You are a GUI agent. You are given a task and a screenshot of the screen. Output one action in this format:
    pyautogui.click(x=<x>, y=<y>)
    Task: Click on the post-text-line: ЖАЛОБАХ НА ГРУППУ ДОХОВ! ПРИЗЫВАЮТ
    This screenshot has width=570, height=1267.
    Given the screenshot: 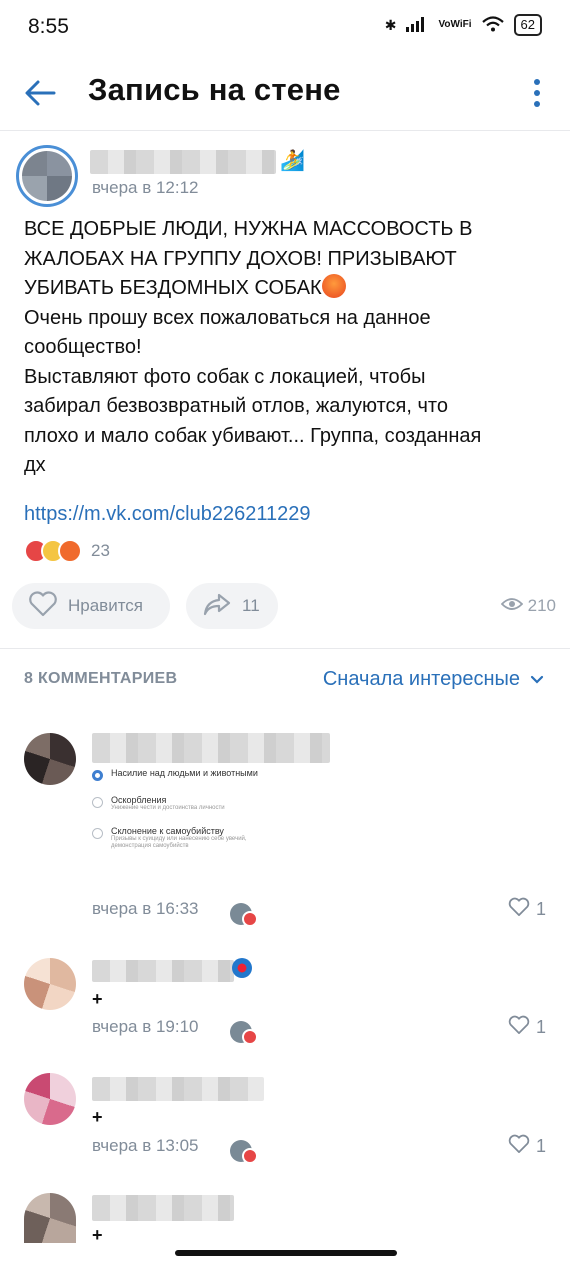 What is the action you would take?
    pyautogui.click(x=240, y=258)
    